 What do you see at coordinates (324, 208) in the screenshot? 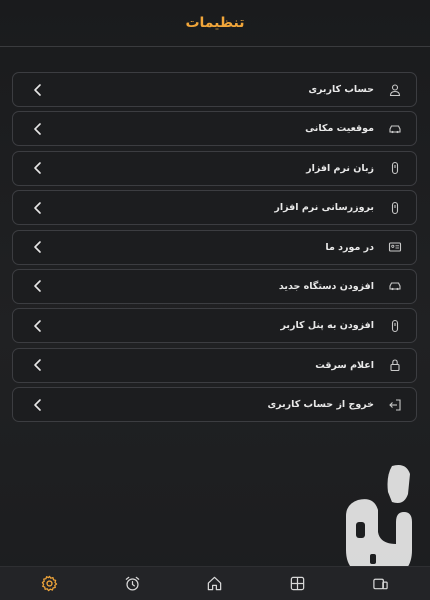
I see `menu-item-label: بروزرسانی نرم افزار` at bounding box center [324, 208].